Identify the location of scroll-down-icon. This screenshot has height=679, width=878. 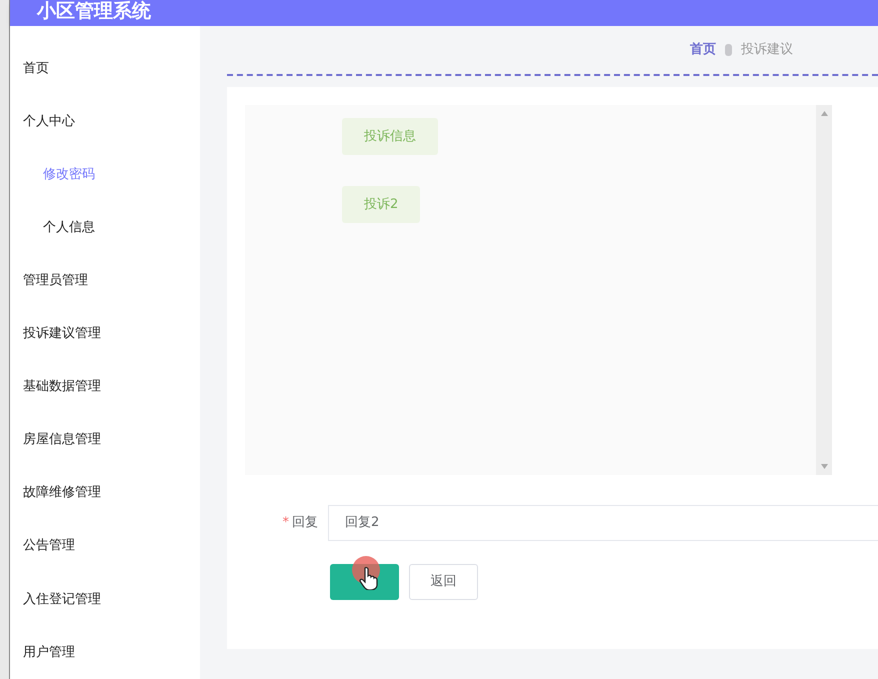
(824, 466).